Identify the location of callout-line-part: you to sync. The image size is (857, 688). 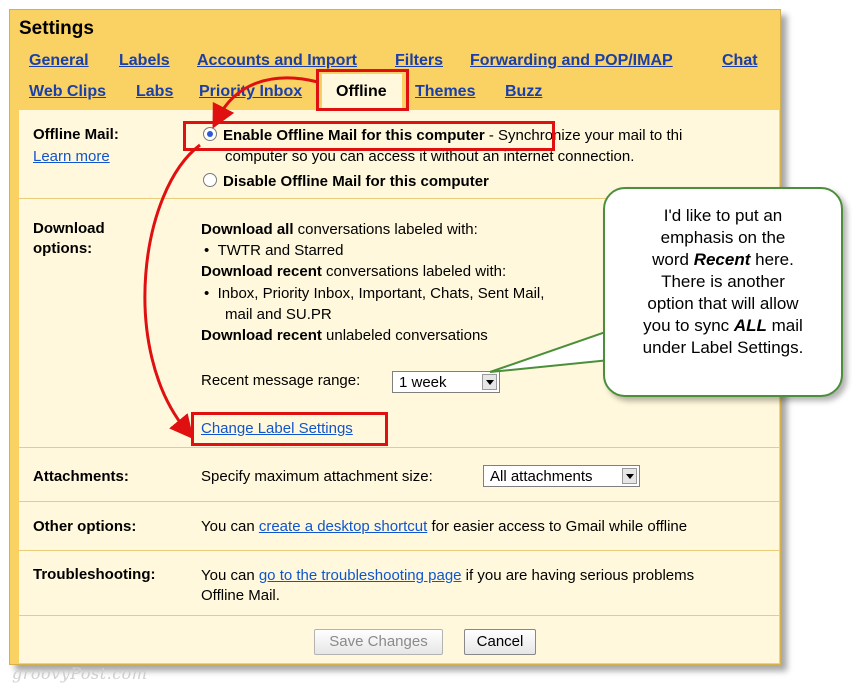
(688, 325).